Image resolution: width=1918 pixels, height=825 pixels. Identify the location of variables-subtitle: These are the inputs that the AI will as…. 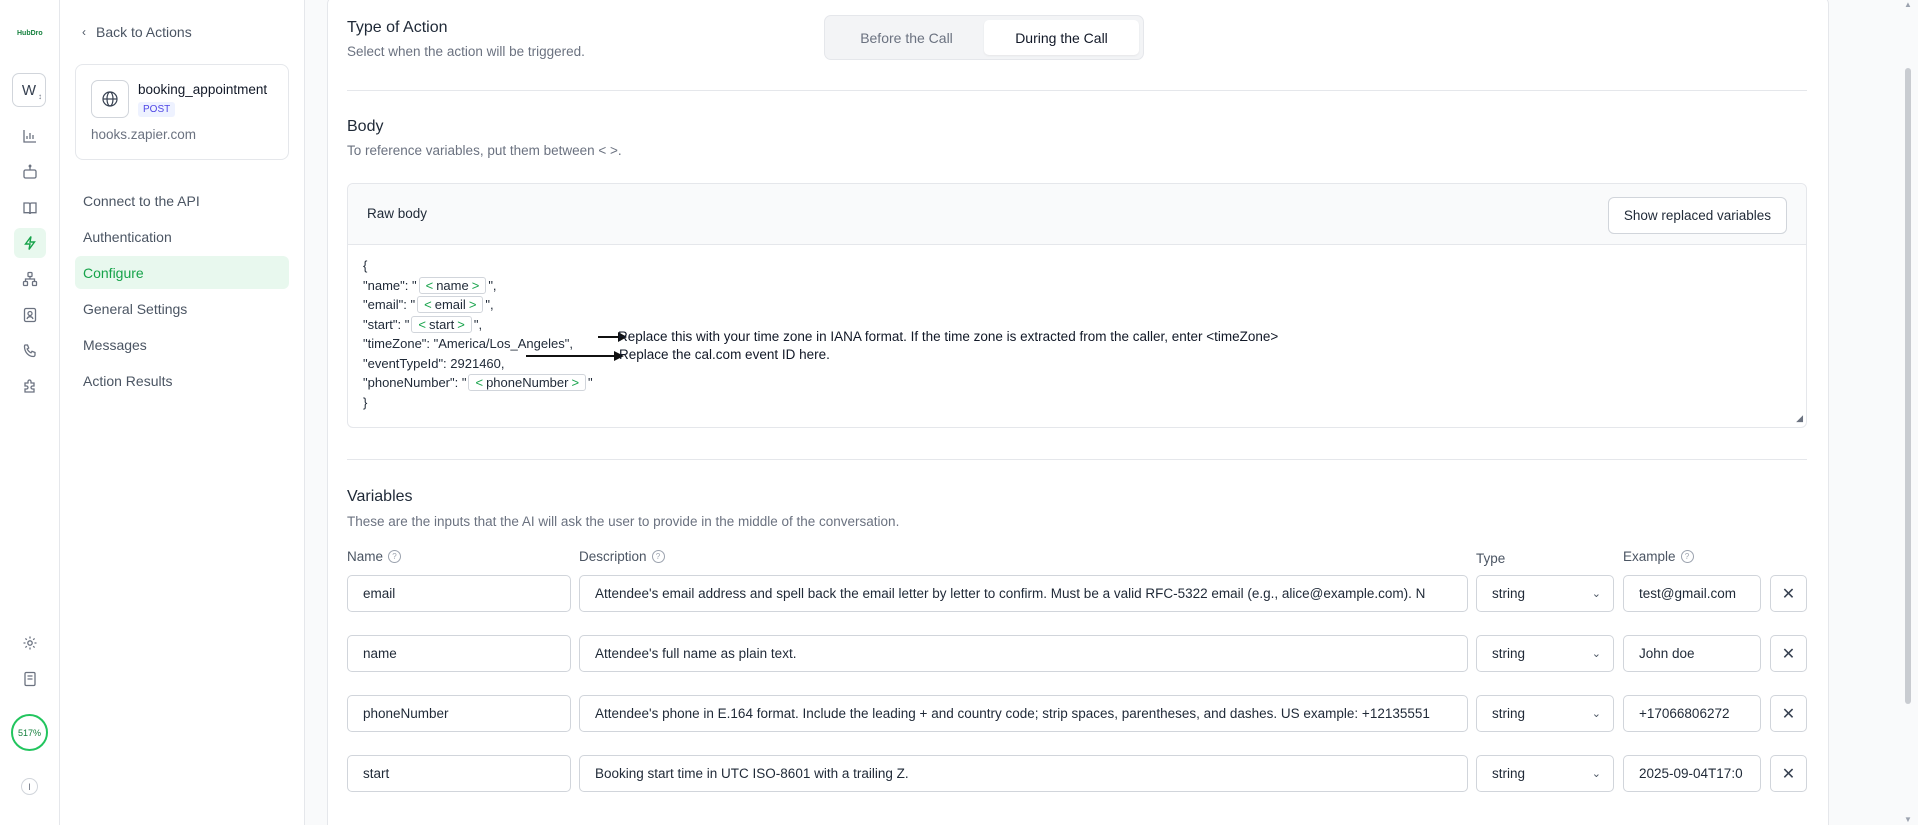
(623, 521).